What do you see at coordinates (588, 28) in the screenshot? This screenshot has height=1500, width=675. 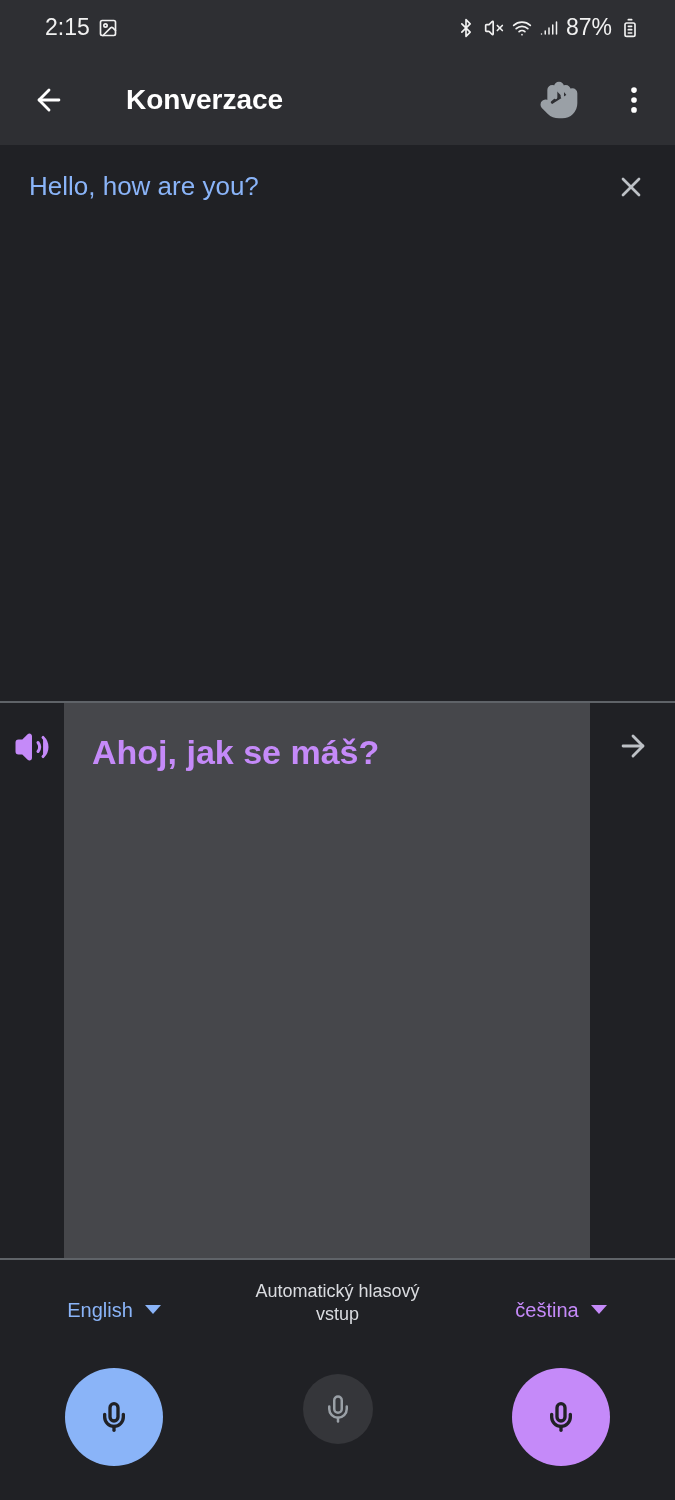 I see `battery-percent: 87%` at bounding box center [588, 28].